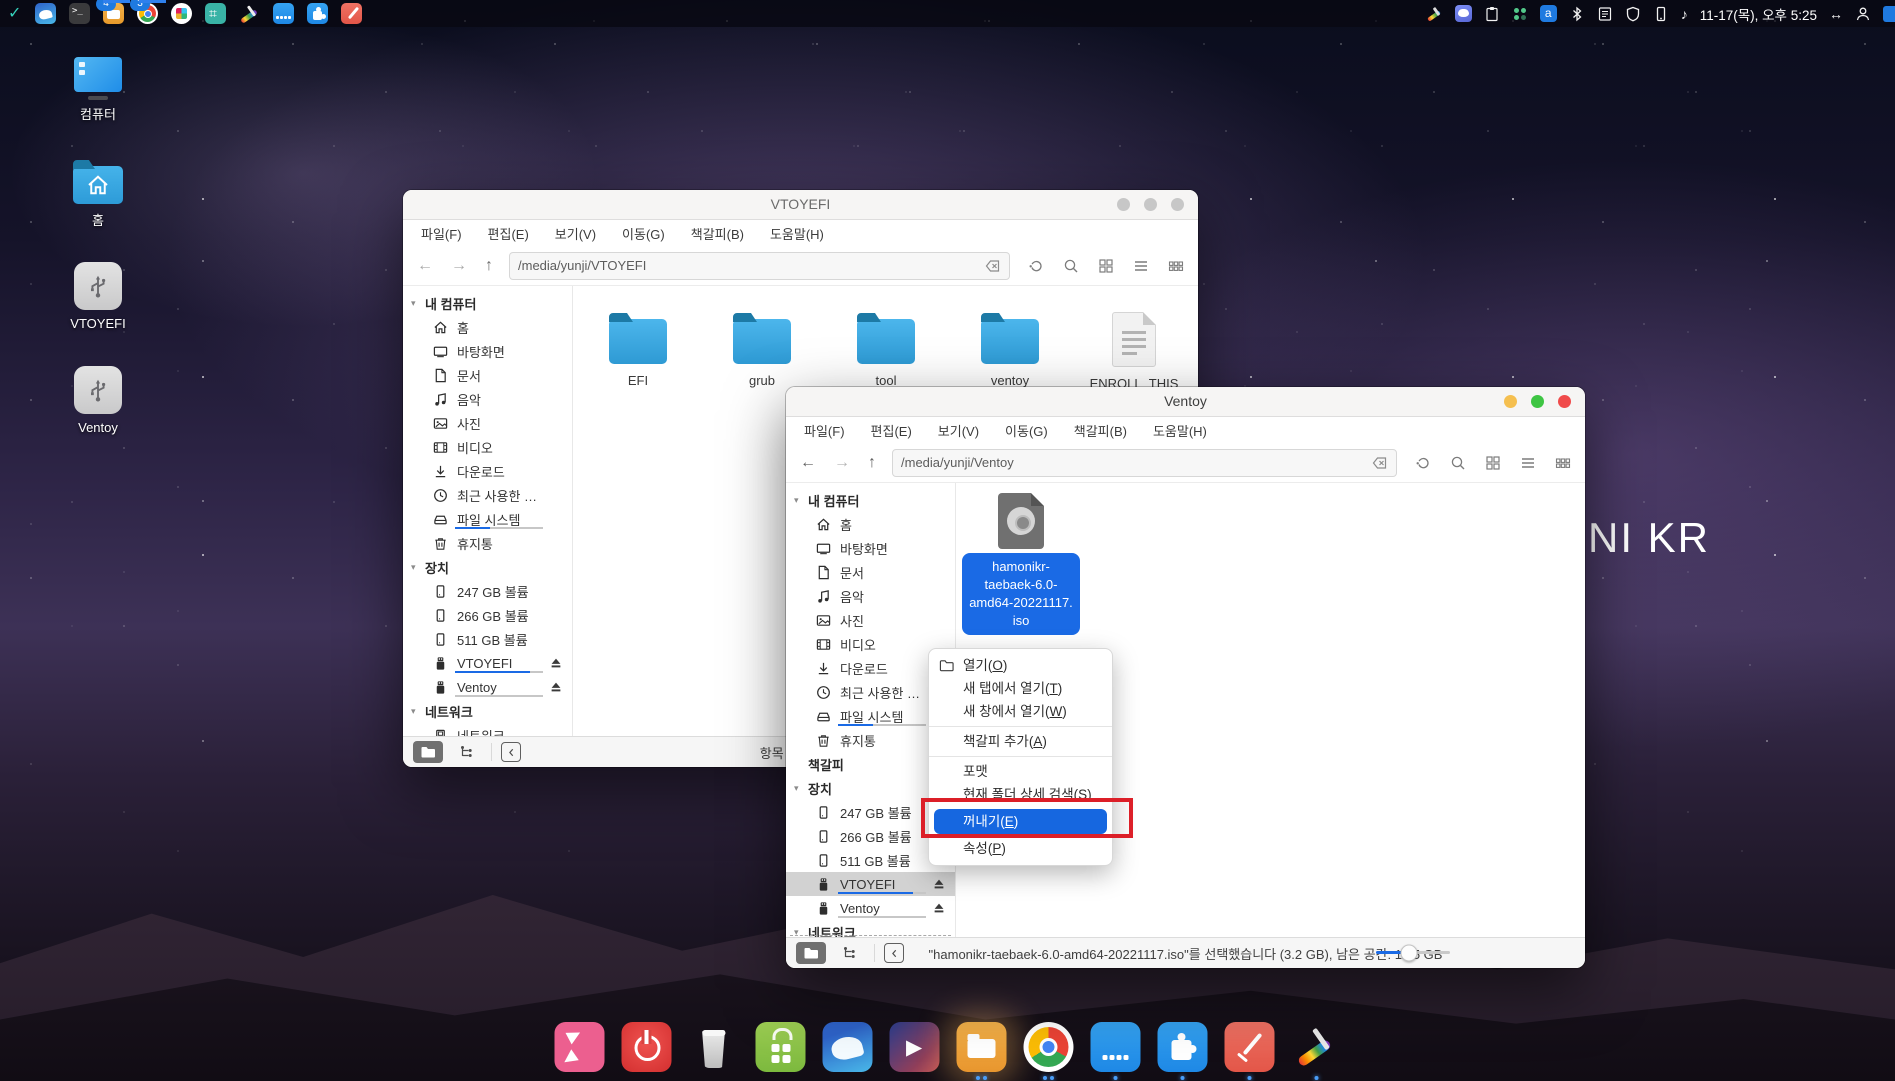  Describe the element at coordinates (1537, 401) in the screenshot. I see `maximize-button` at that location.